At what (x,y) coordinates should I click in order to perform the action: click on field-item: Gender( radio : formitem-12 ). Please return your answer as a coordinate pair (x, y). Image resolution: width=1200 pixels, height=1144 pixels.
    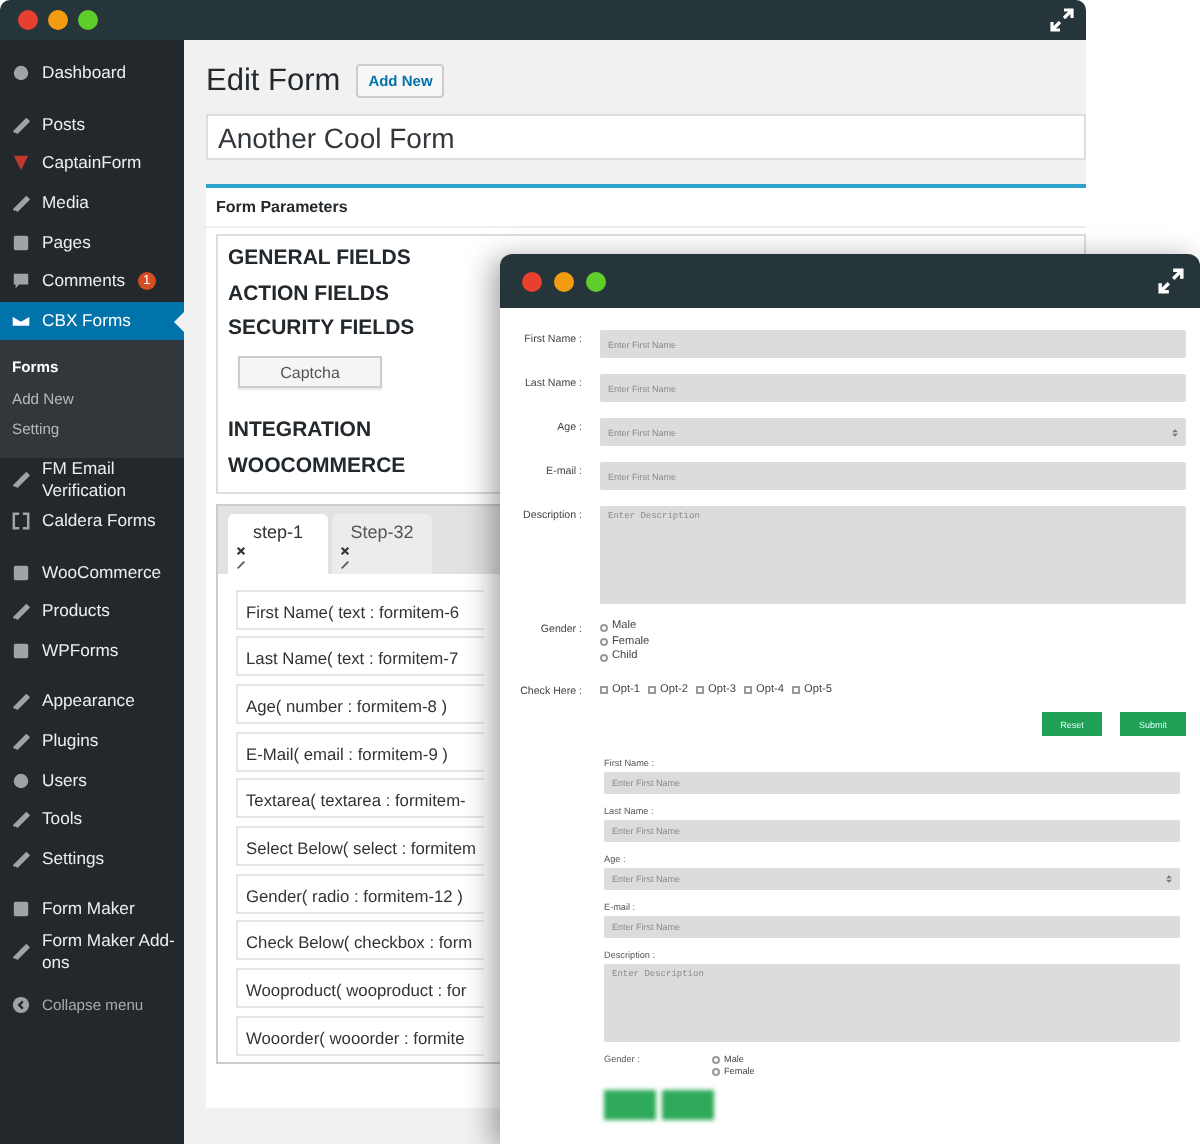
    Looking at the image, I should click on (360, 893).